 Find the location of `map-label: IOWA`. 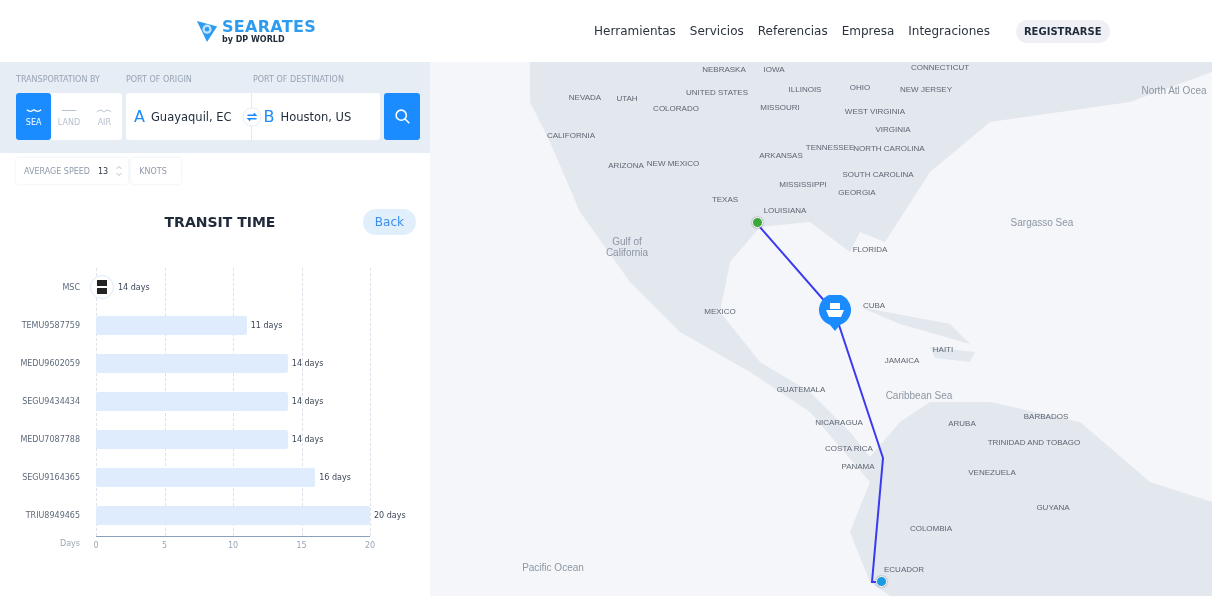

map-label: IOWA is located at coordinates (774, 69).